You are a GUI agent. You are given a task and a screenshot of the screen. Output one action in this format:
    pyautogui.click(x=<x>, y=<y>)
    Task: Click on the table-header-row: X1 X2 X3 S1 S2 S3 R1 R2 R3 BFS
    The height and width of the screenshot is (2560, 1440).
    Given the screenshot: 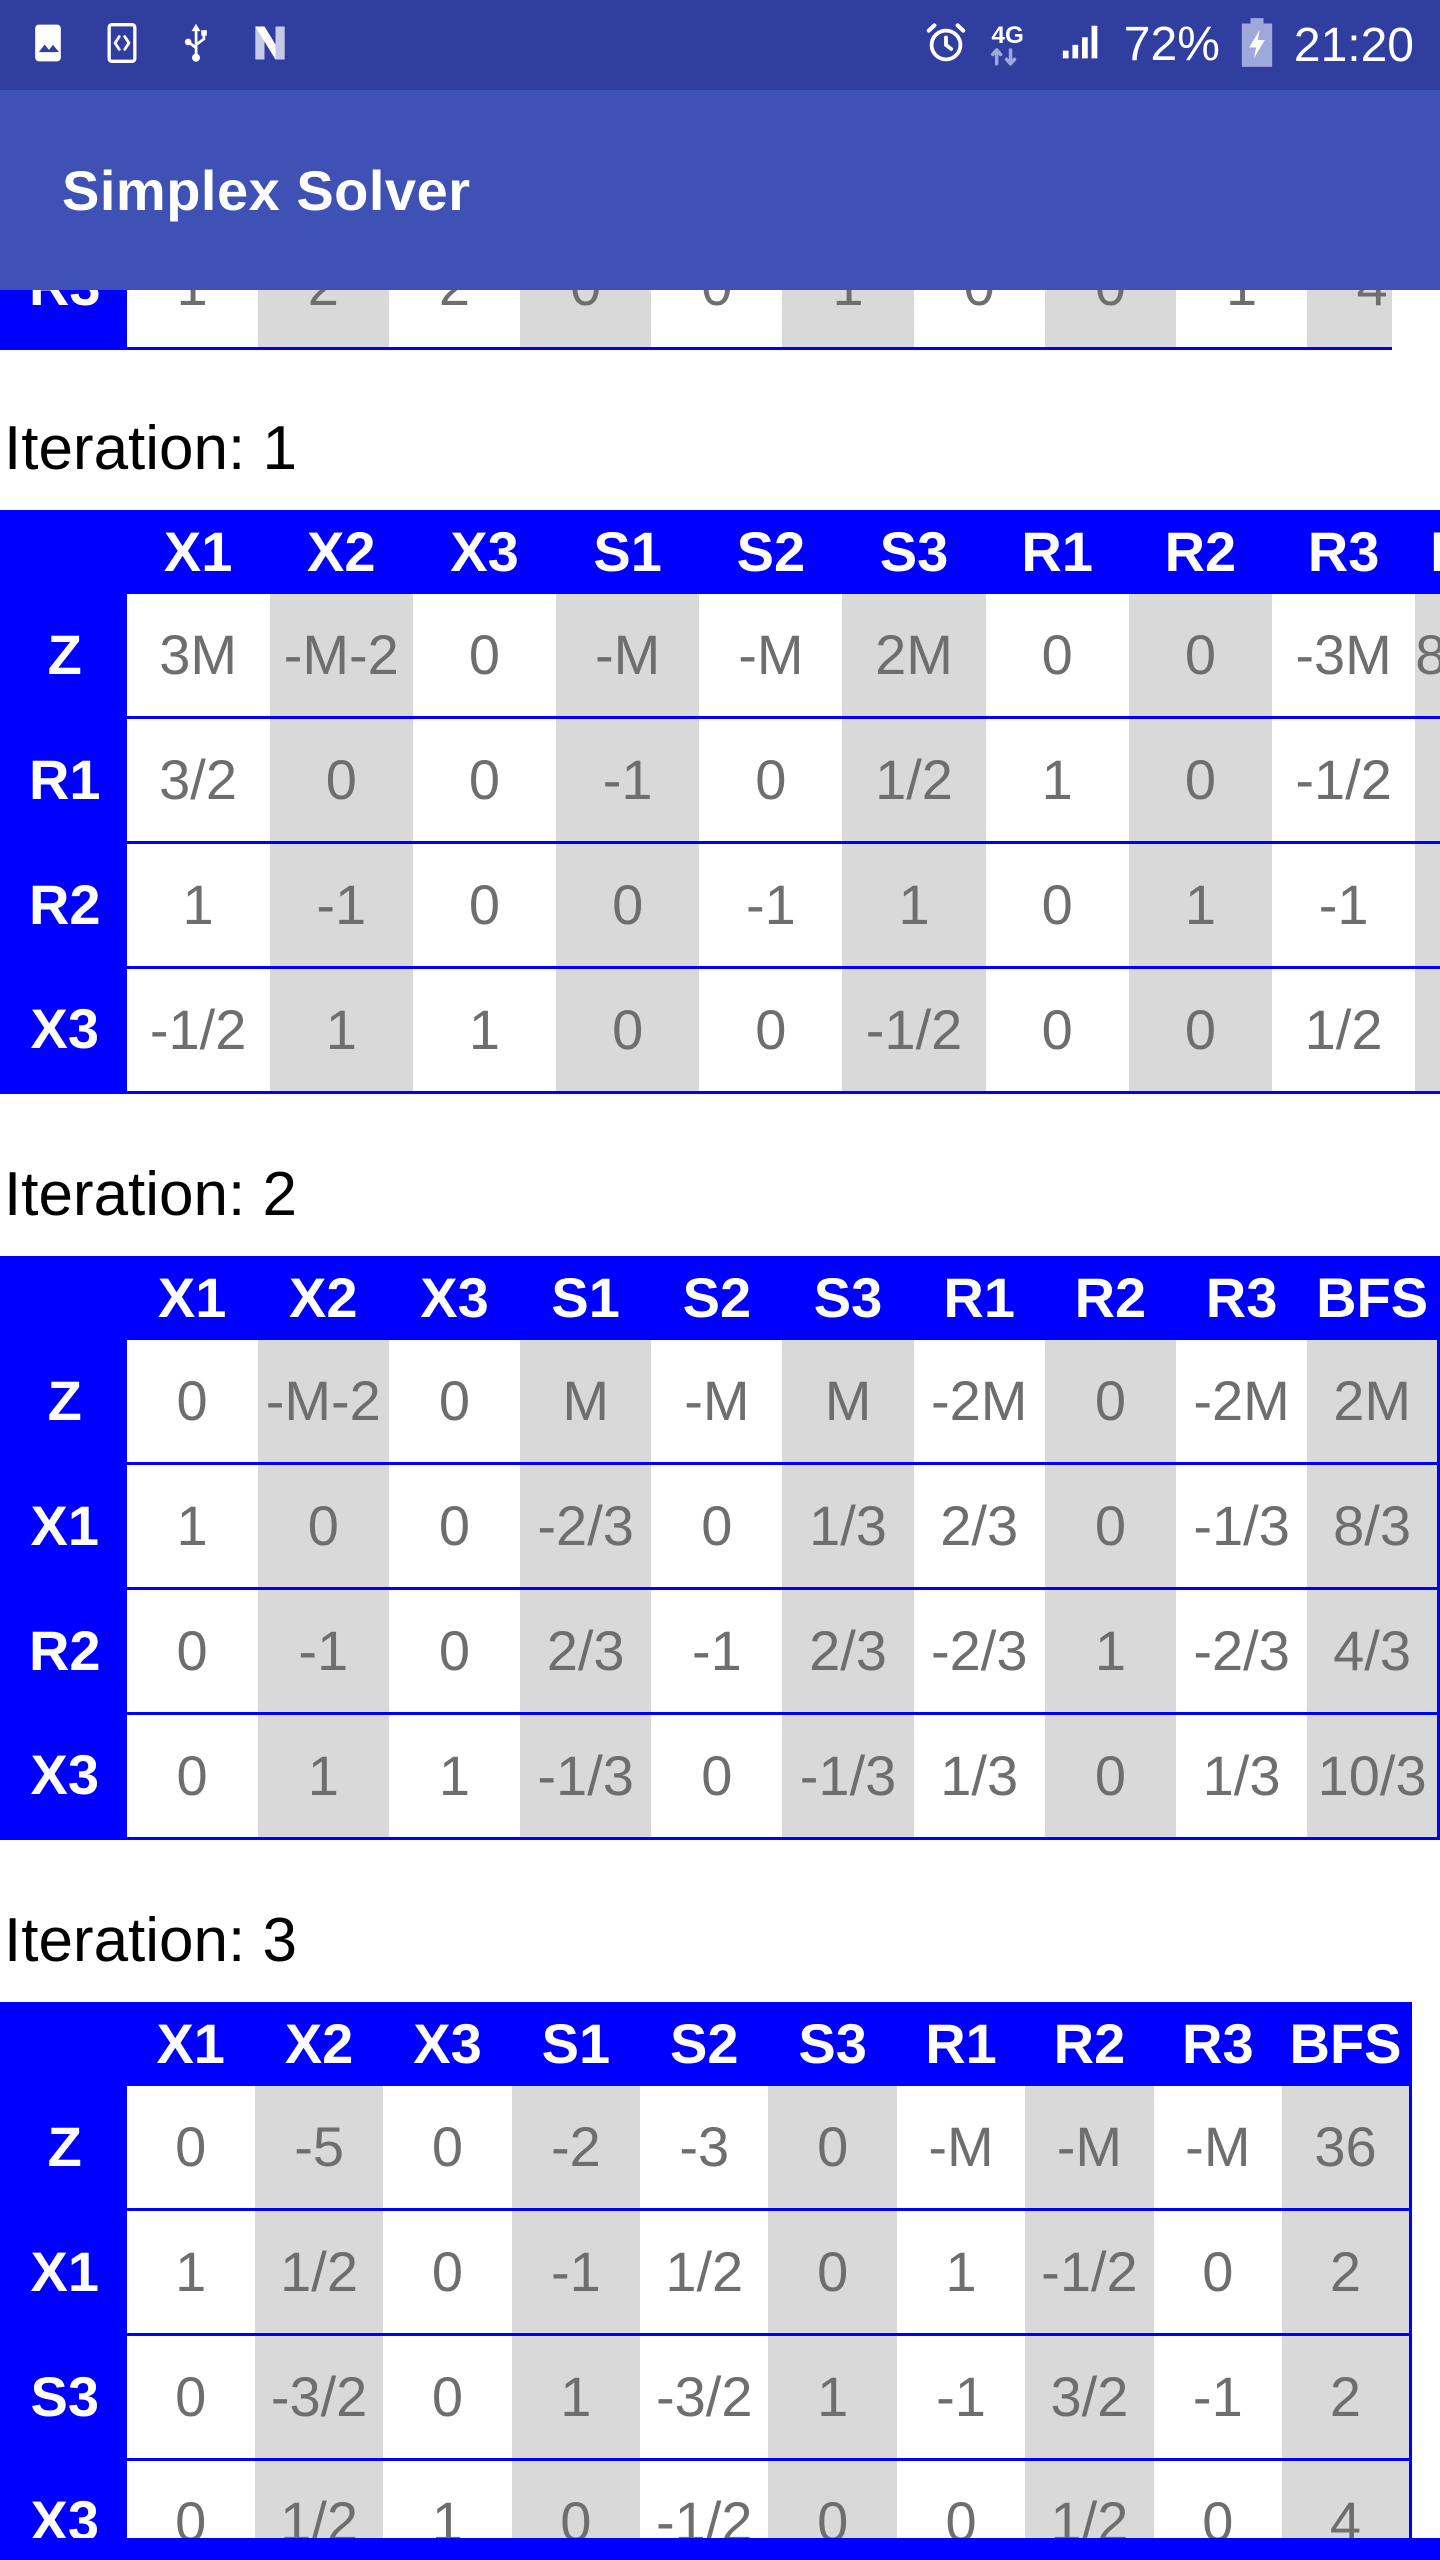 What is the action you would take?
    pyautogui.click(x=706, y=2044)
    